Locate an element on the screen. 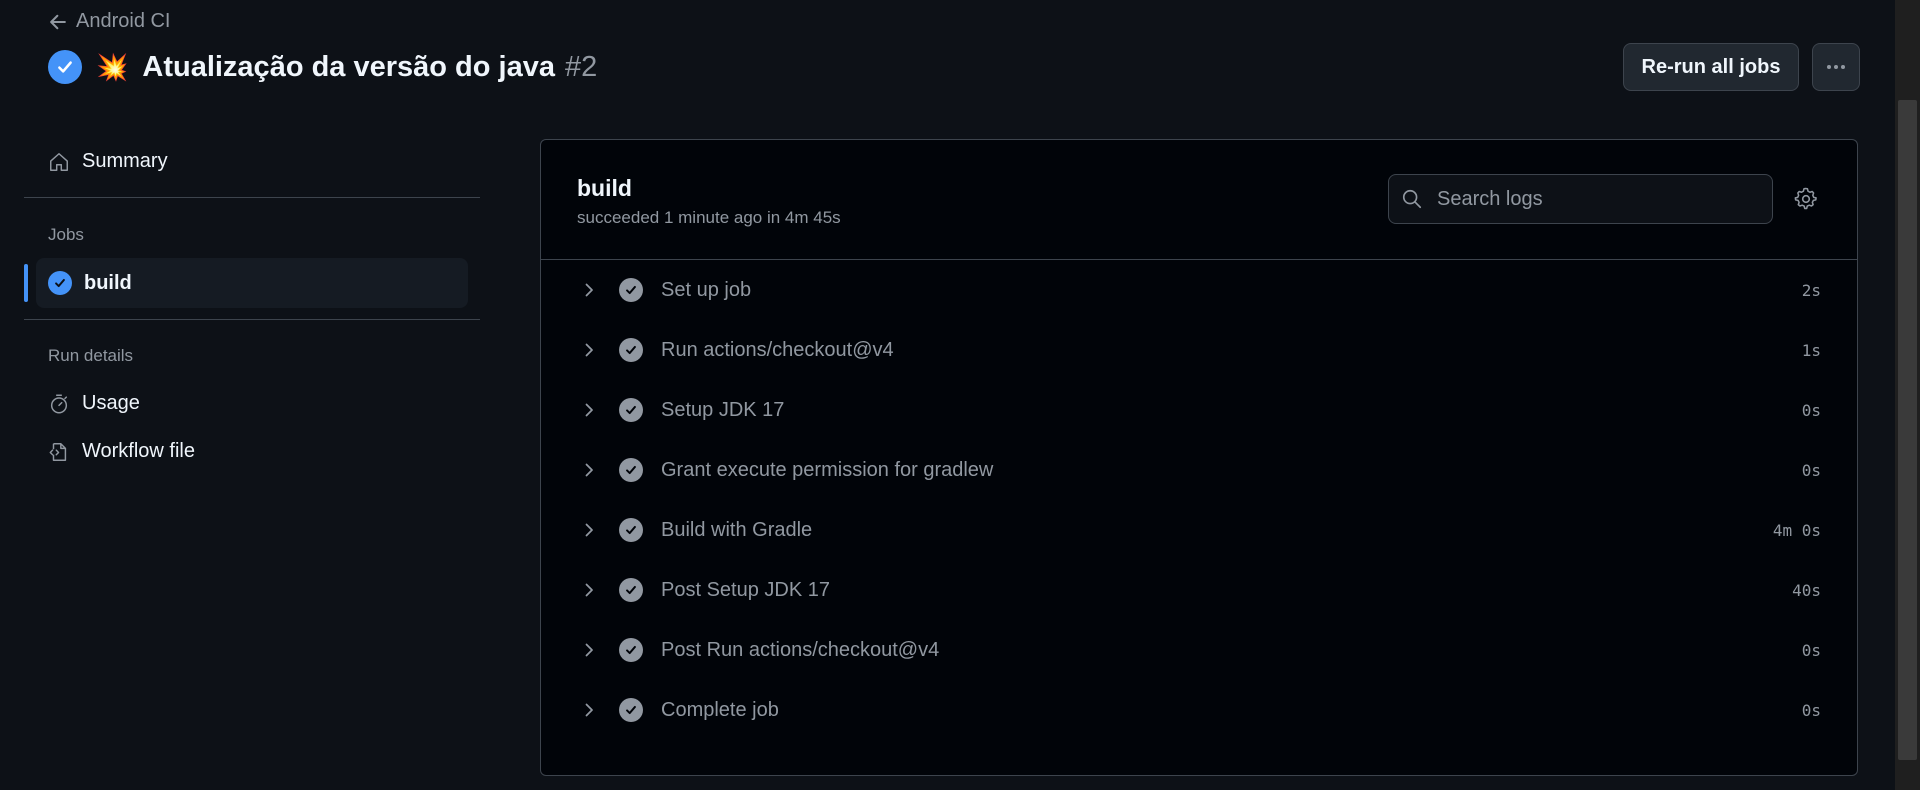  step-duration: 1s is located at coordinates (1811, 350).